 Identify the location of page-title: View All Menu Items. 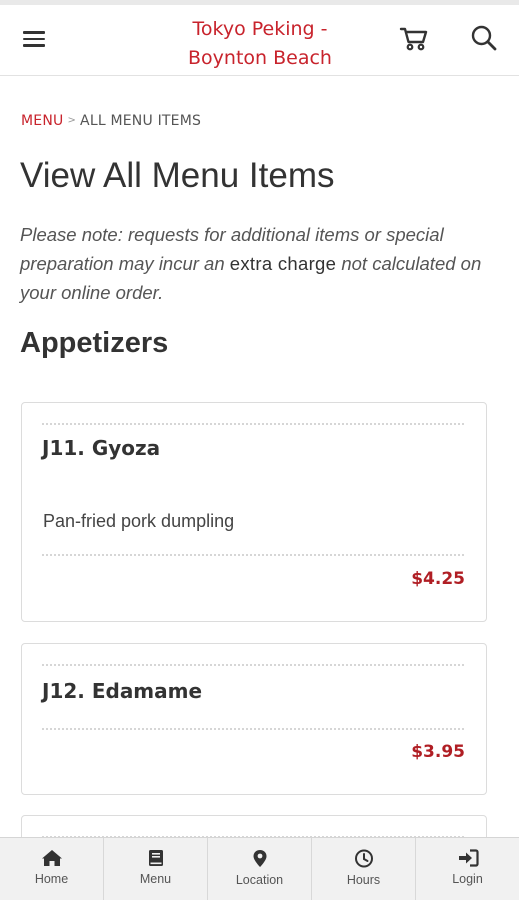
(177, 175).